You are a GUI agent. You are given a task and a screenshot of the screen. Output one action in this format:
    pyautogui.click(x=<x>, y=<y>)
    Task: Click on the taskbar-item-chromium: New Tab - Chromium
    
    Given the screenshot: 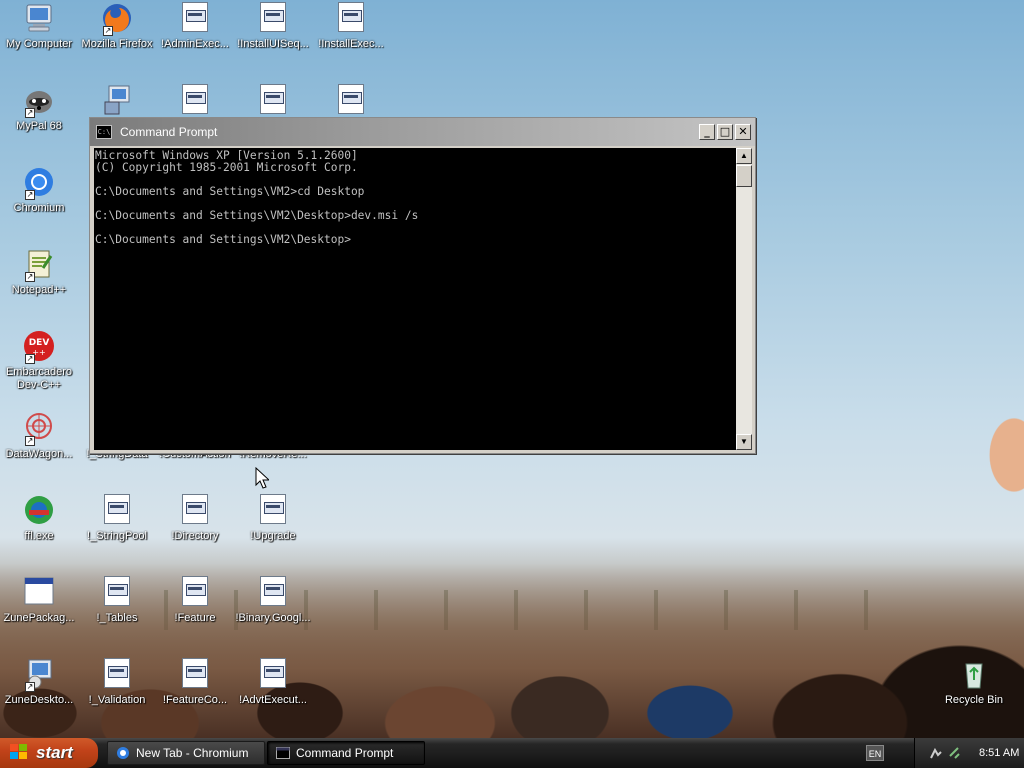 What is the action you would take?
    pyautogui.click(x=186, y=753)
    